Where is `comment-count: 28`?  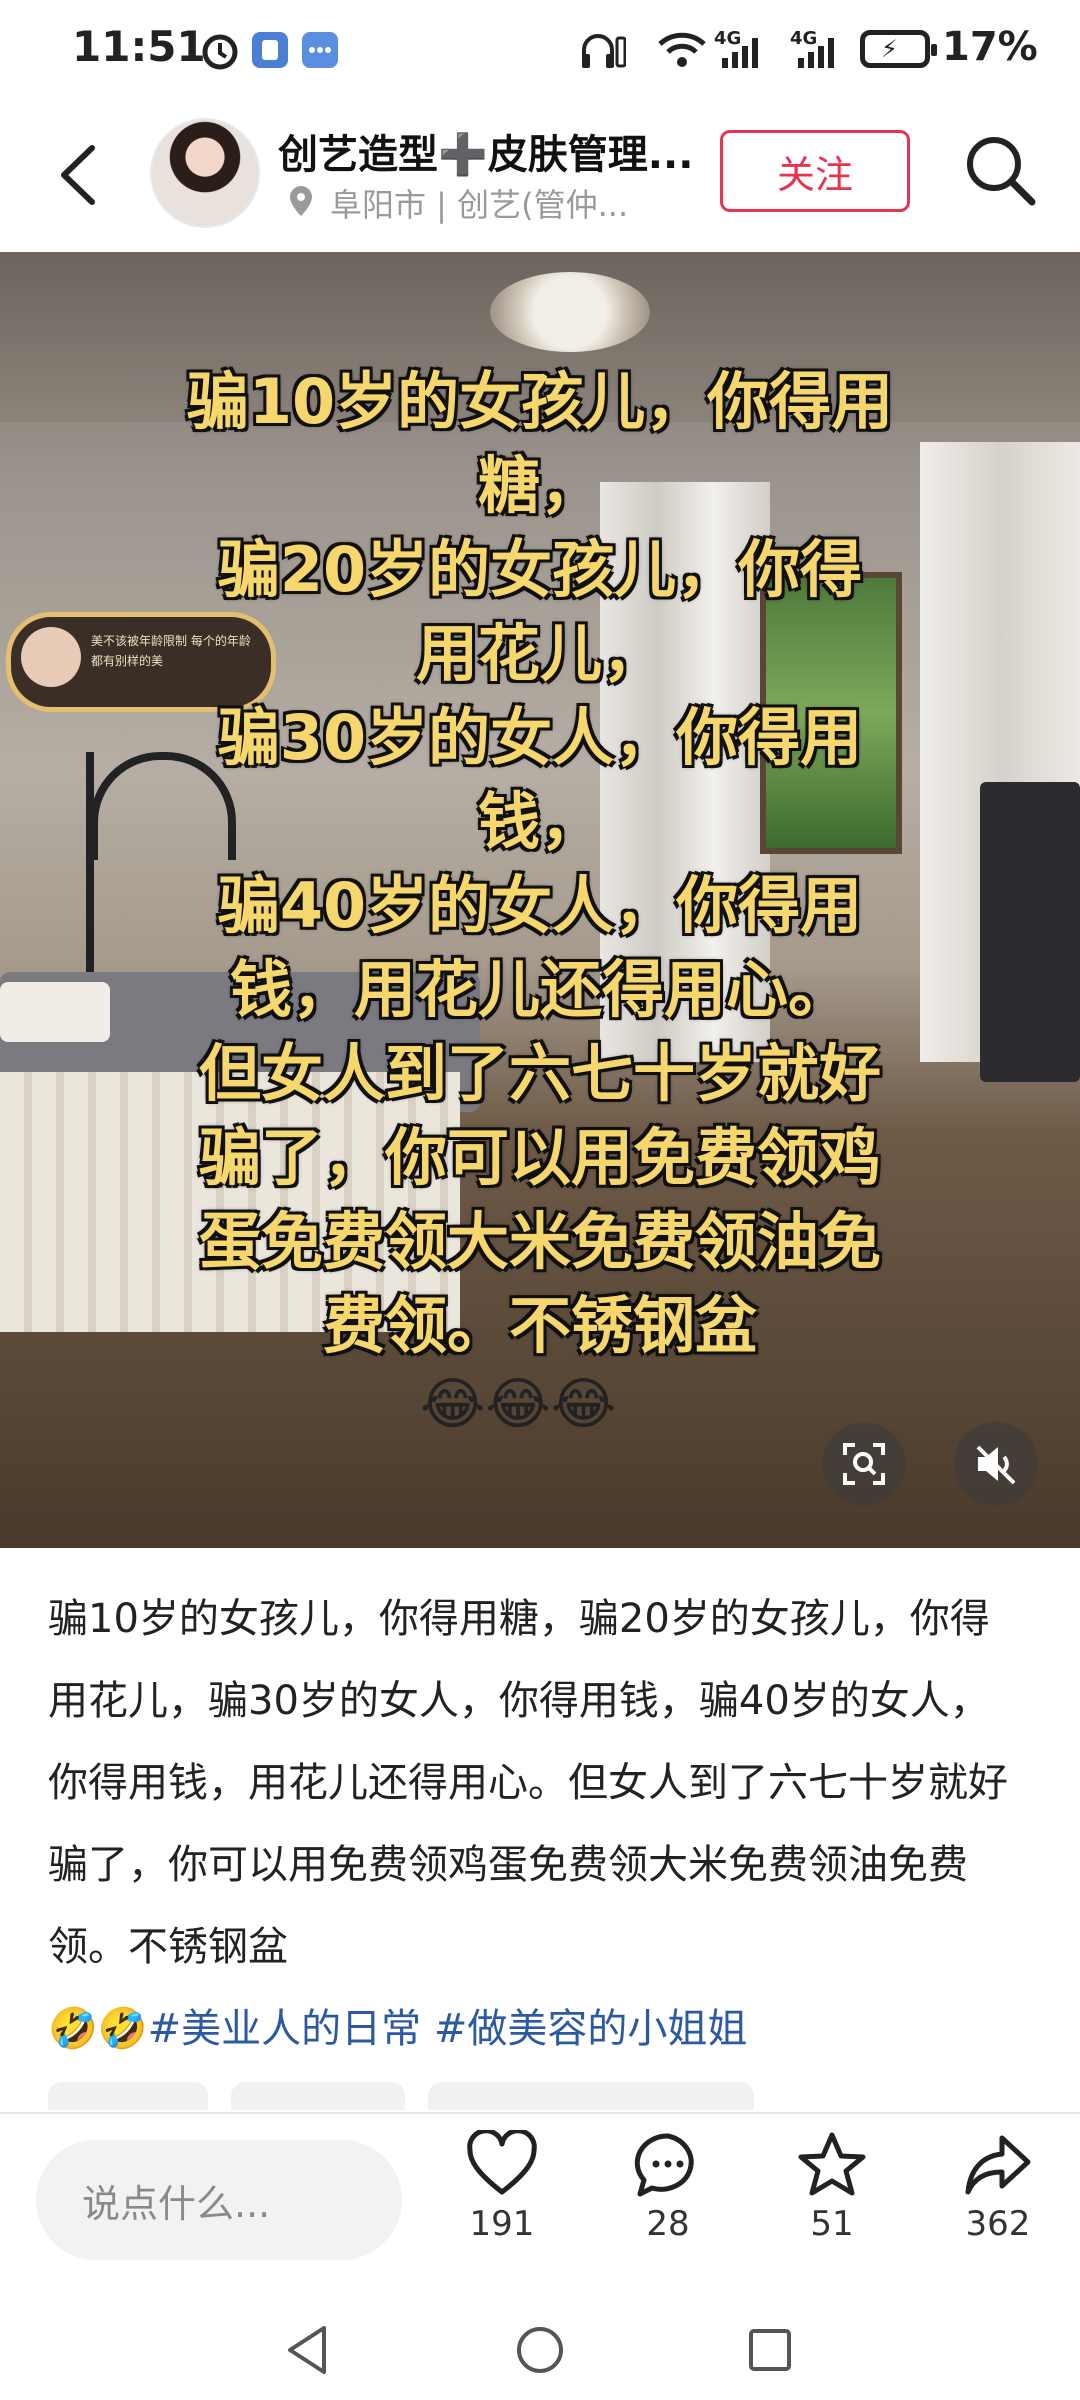 comment-count: 28 is located at coordinates (668, 2224).